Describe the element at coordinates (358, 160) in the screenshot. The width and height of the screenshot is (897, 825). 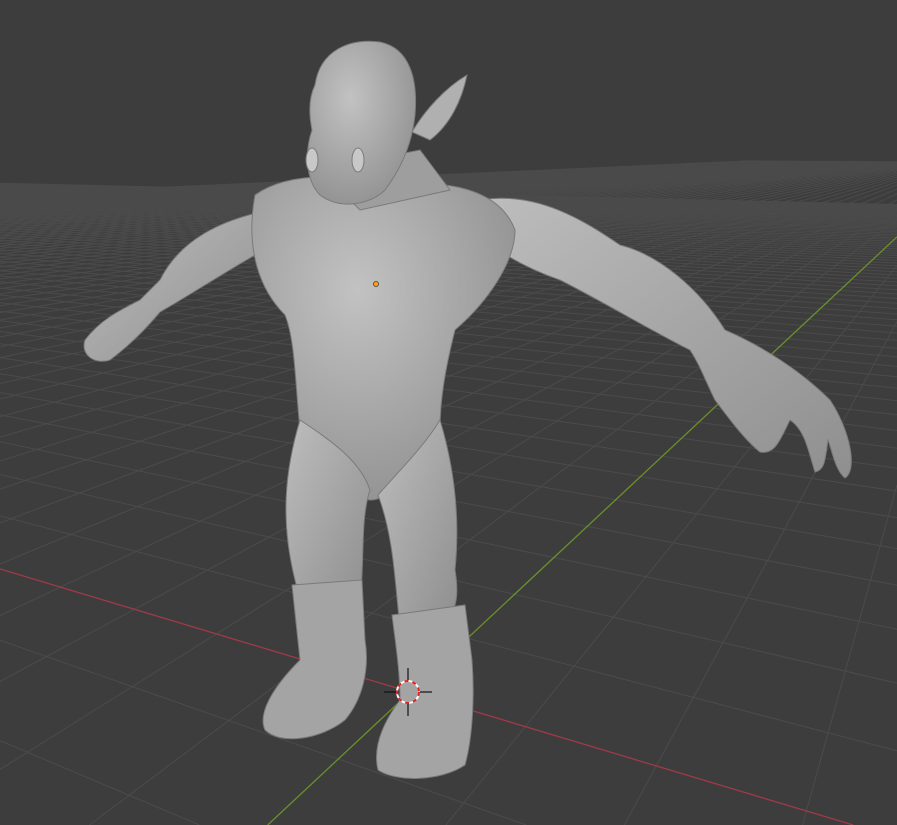
I see `tusk-right` at that location.